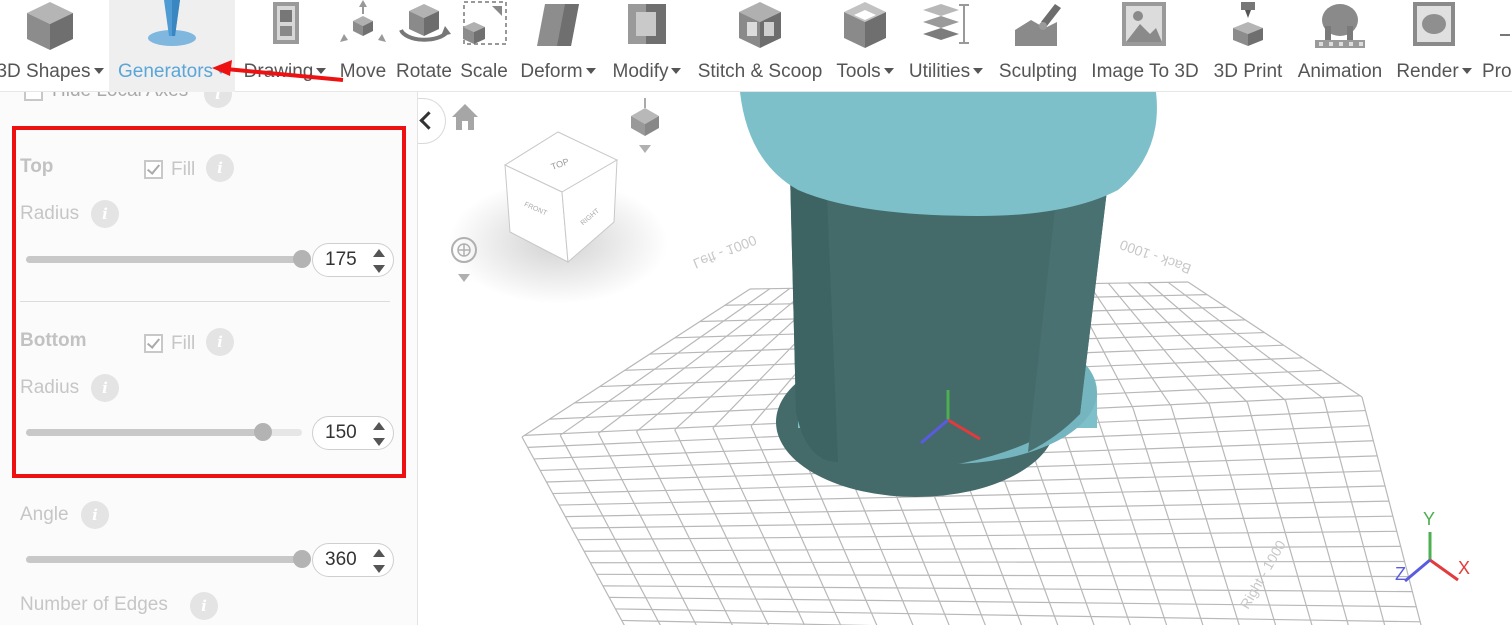 The image size is (1512, 625). Describe the element at coordinates (168, 559) in the screenshot. I see `angle-slider` at that location.